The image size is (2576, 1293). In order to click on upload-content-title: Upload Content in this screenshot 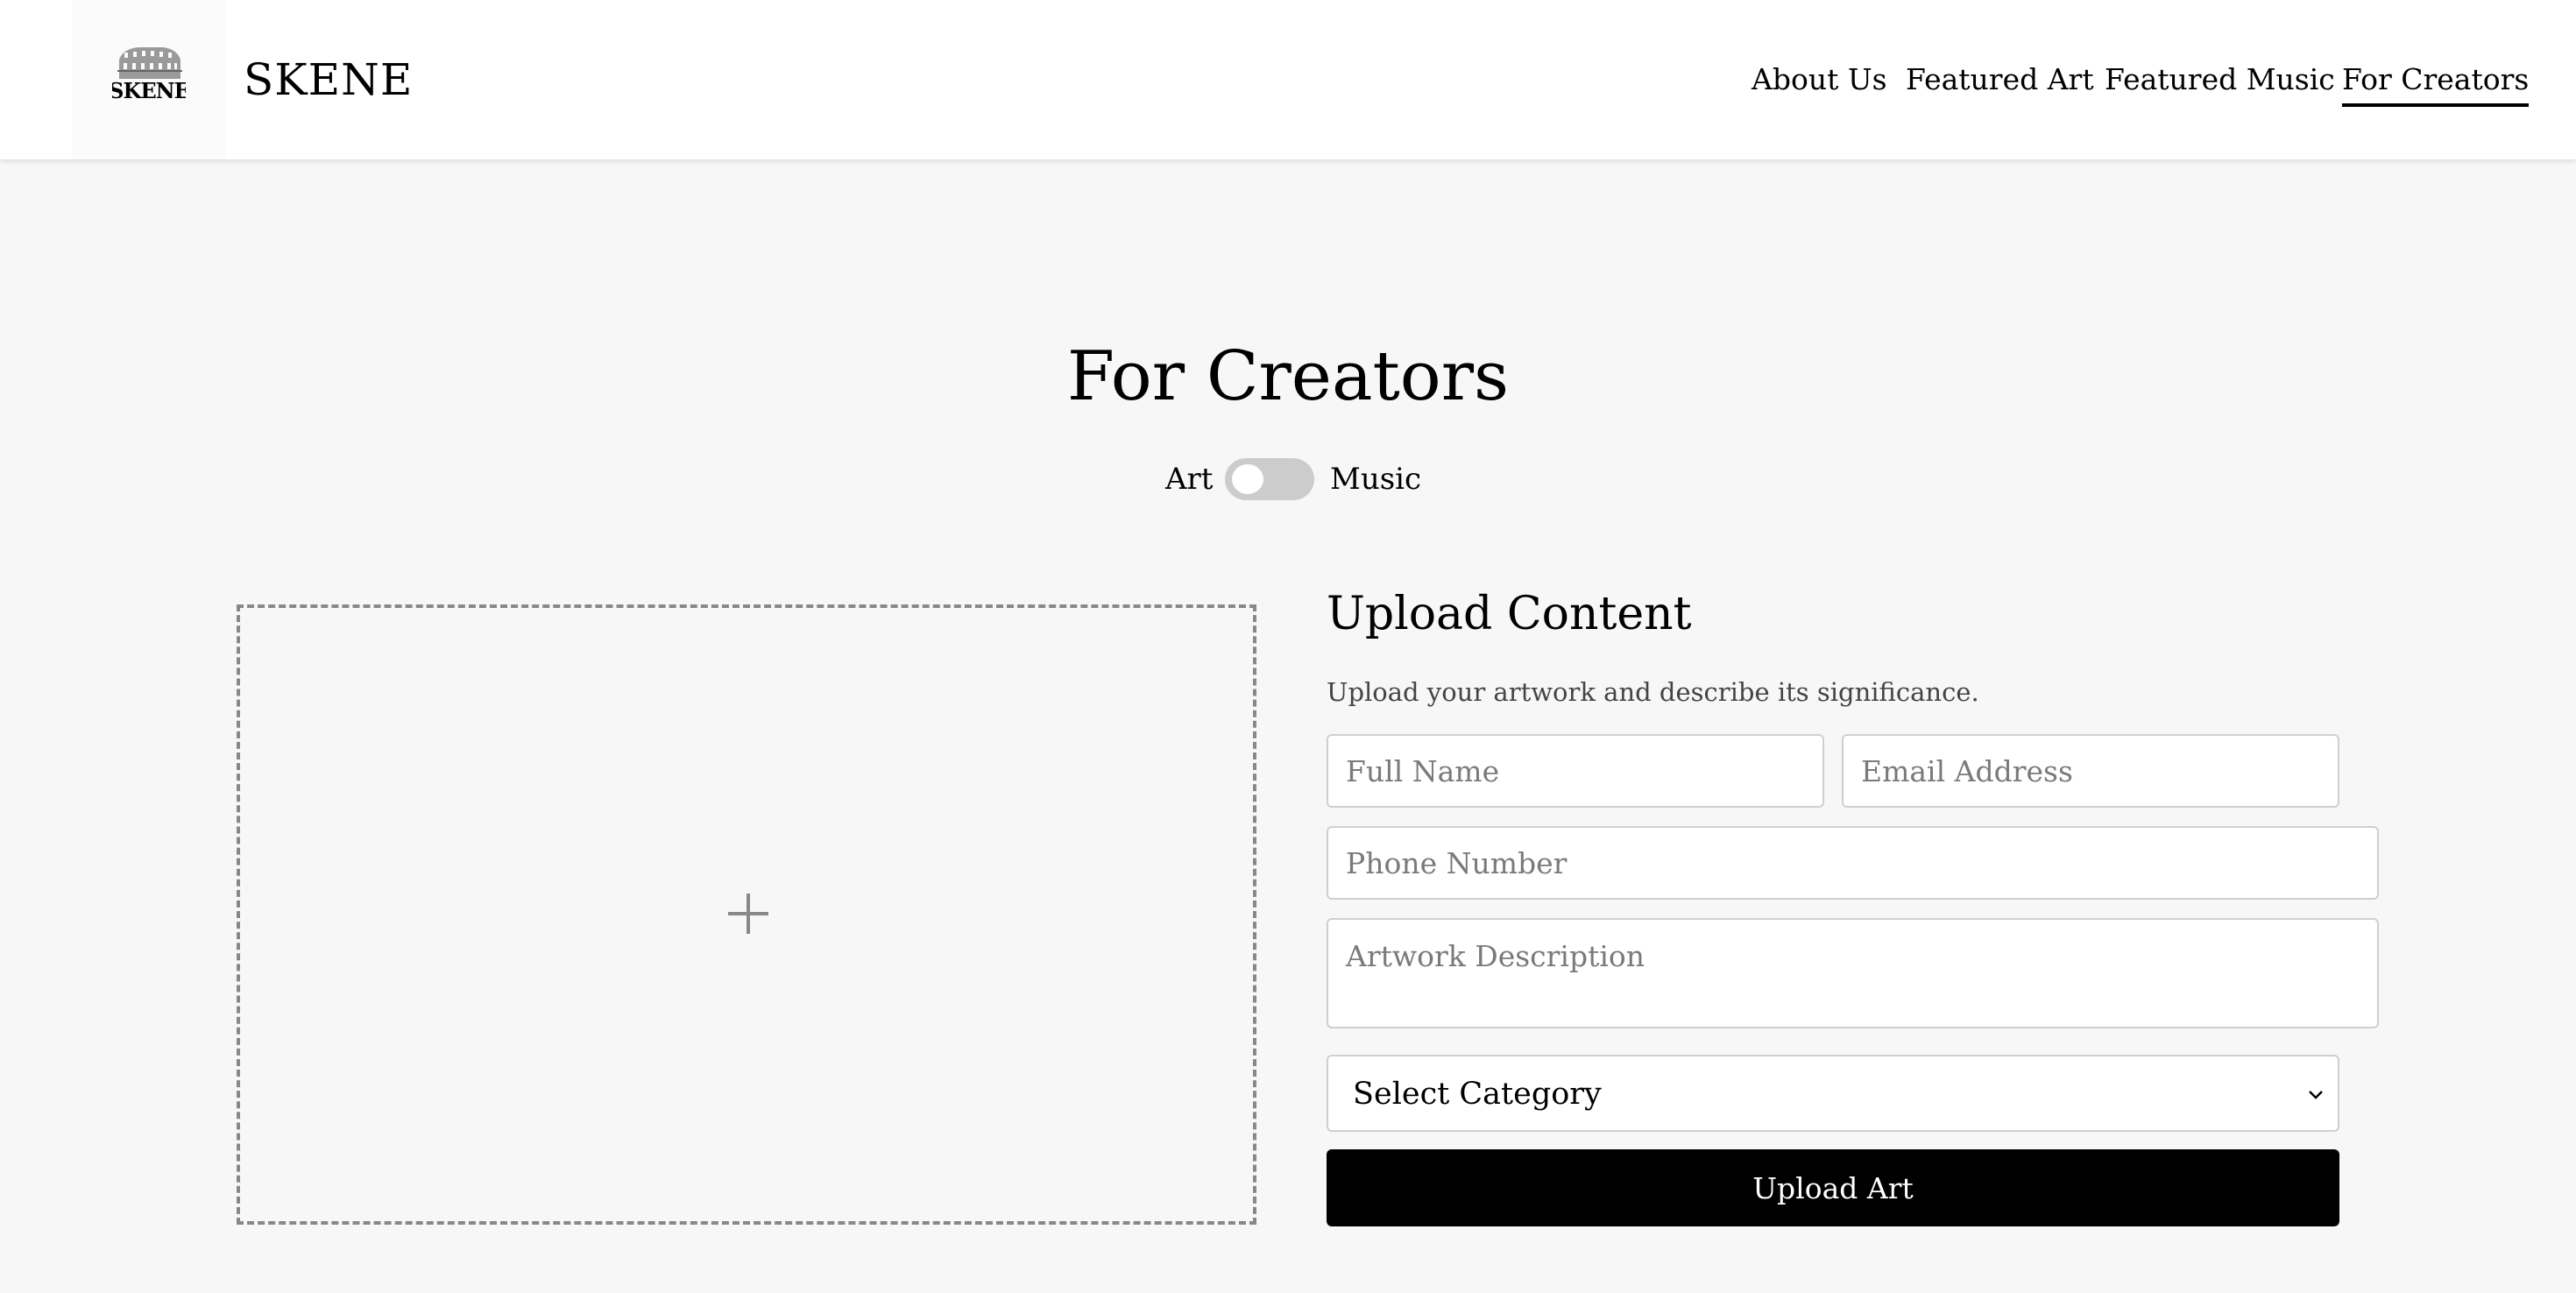, I will do `click(1509, 614)`.